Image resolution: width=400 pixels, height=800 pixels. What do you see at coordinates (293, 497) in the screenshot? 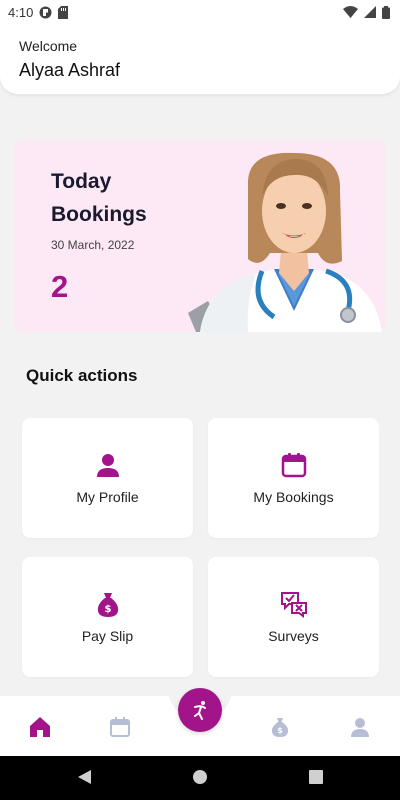
I see `my-bookings-label: My Bookings` at bounding box center [293, 497].